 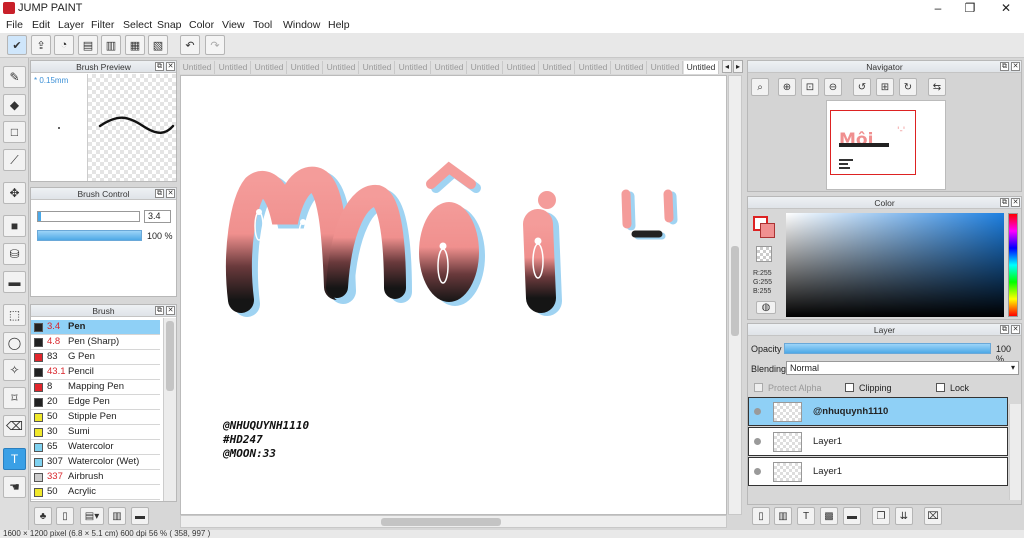 I want to click on layer-row: @nhuquynh1110, so click(x=878, y=411).